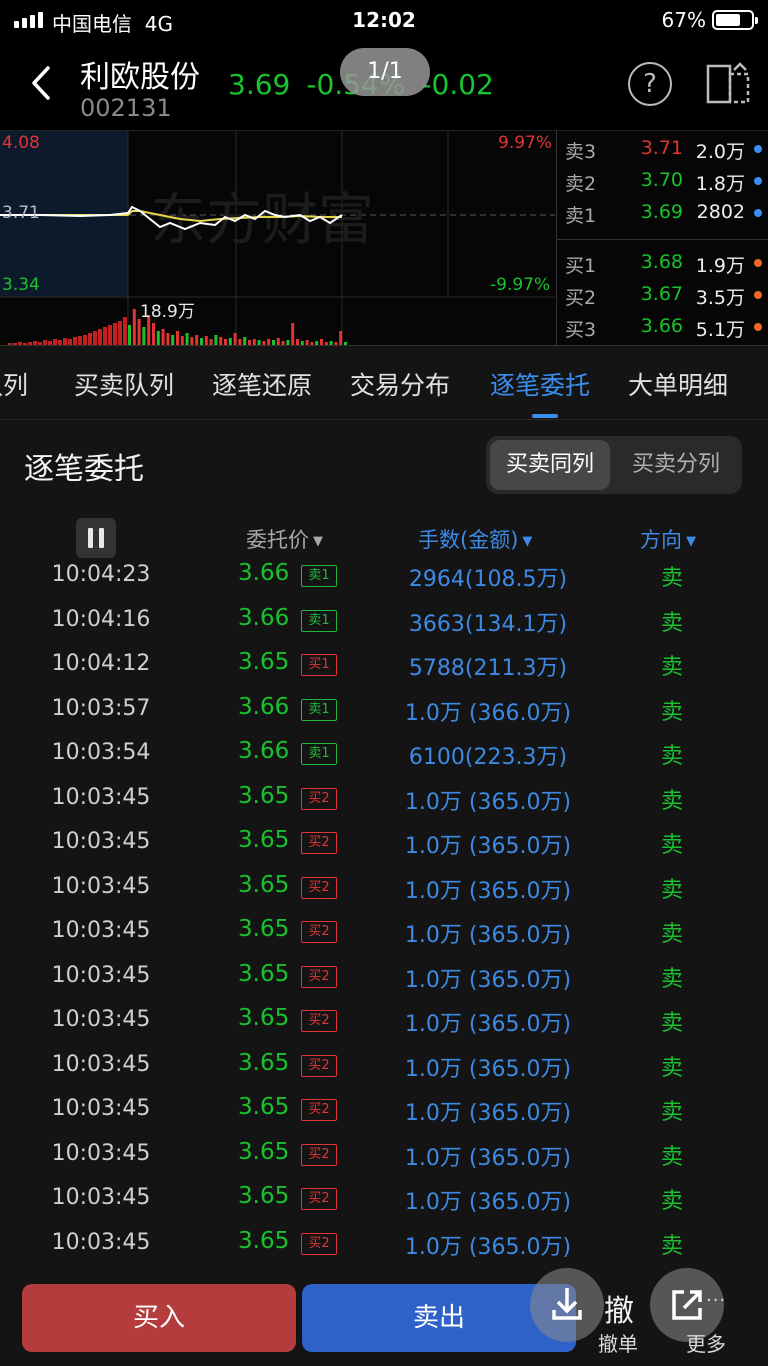 The width and height of the screenshot is (768, 1366). What do you see at coordinates (540, 384) in the screenshot?
I see `tab-tick-orders: 逐笔委托` at bounding box center [540, 384].